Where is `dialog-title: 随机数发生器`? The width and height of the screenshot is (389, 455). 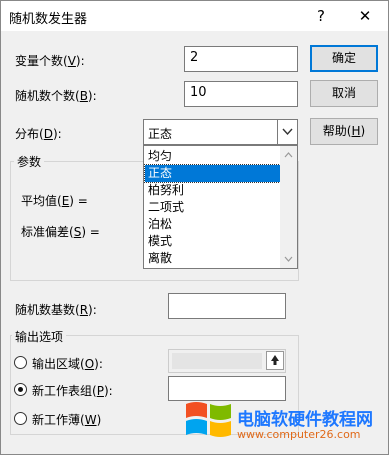
dialog-title: 随机数发生器 is located at coordinates (48, 19).